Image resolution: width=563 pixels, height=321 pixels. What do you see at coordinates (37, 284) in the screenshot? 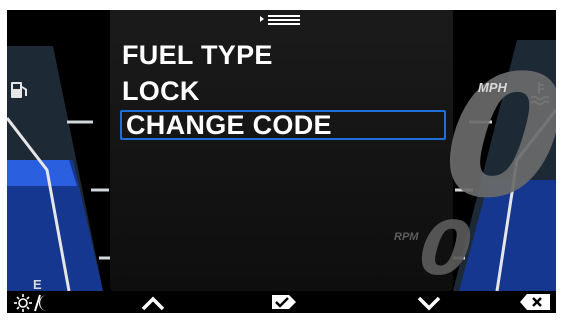
I see `fuel-empty-label: E` at bounding box center [37, 284].